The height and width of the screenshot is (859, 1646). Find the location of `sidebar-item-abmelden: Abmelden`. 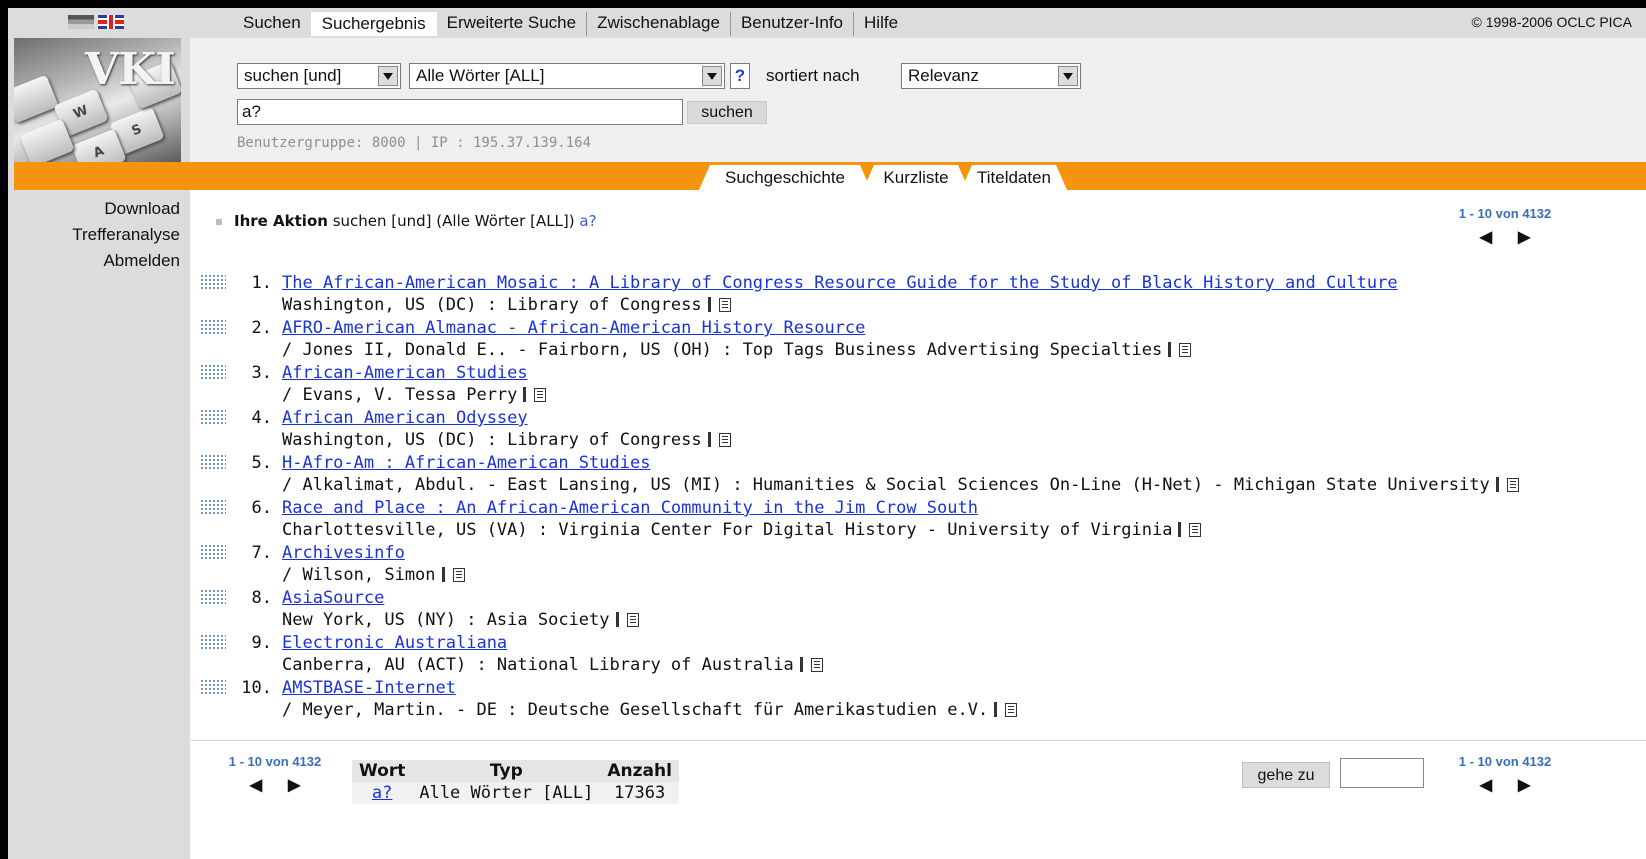

sidebar-item-abmelden: Abmelden is located at coordinates (126, 261).